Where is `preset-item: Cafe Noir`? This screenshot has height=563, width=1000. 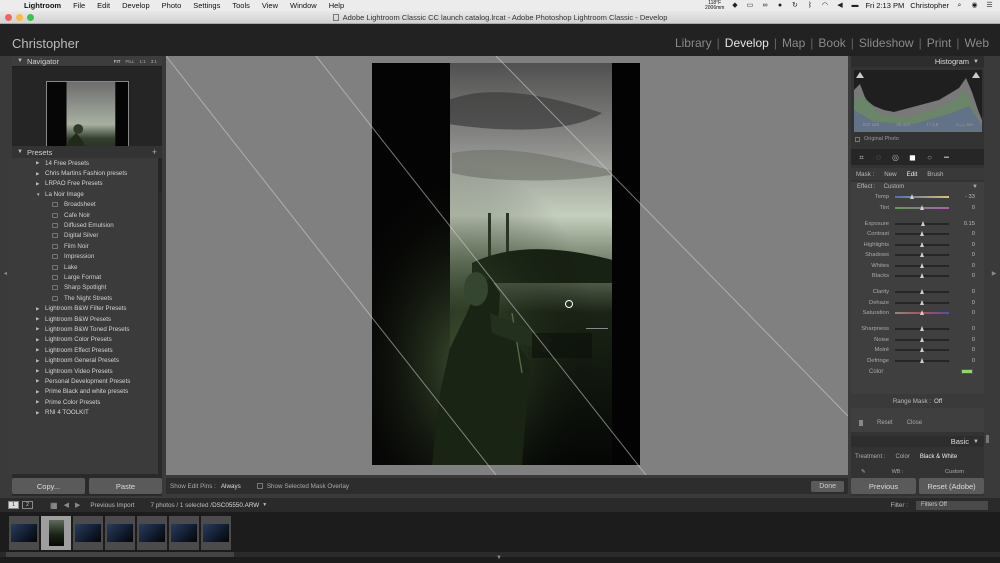
preset-item: Cafe Noir is located at coordinates (82, 215).